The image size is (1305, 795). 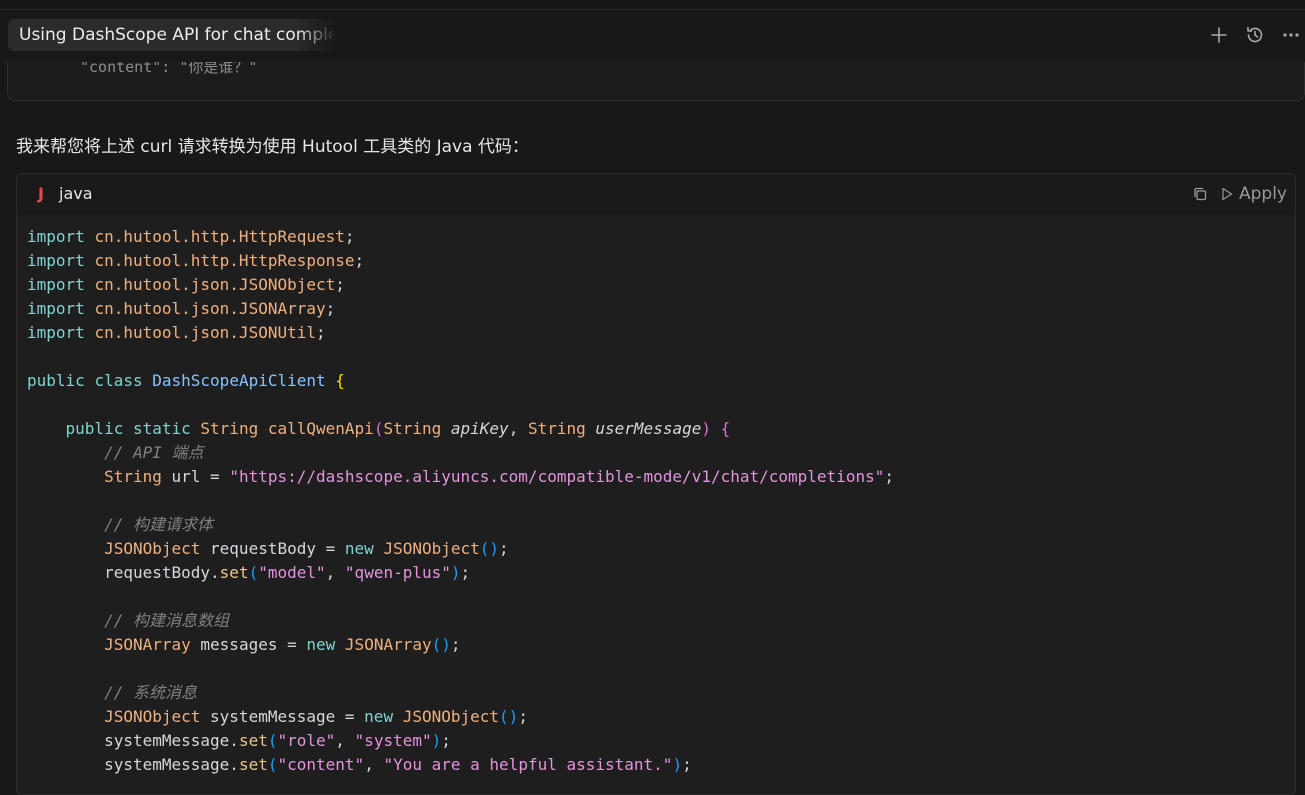 I want to click on code-line: import cn.hutool.http.HttpRequest;, so click(x=460, y=237).